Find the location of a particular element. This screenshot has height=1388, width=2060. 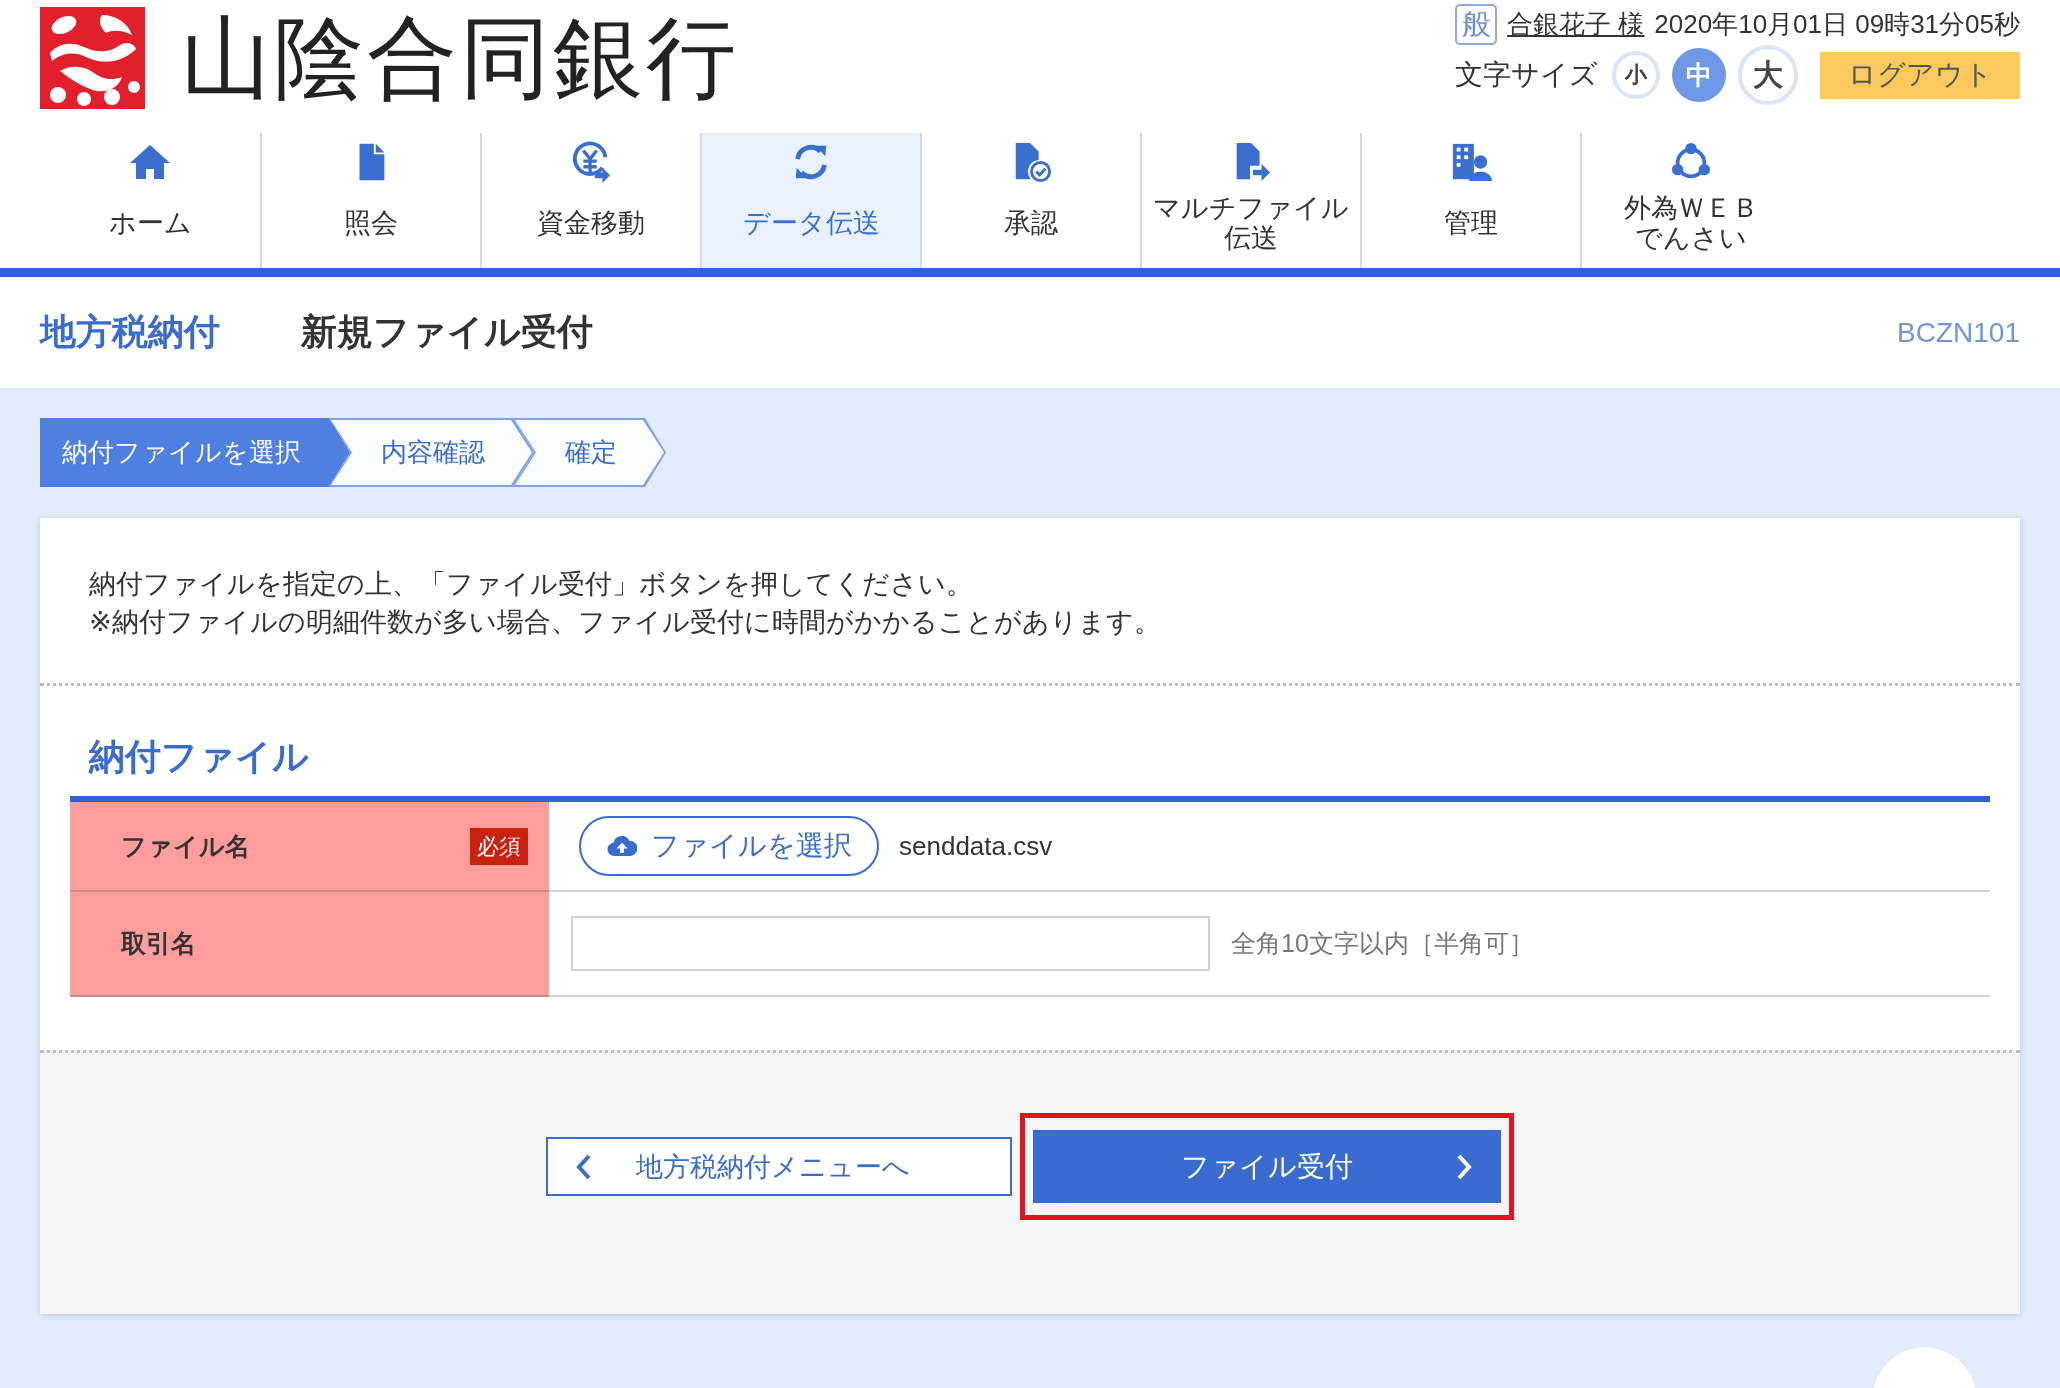

yen-coin-arrow-icon is located at coordinates (591, 162).